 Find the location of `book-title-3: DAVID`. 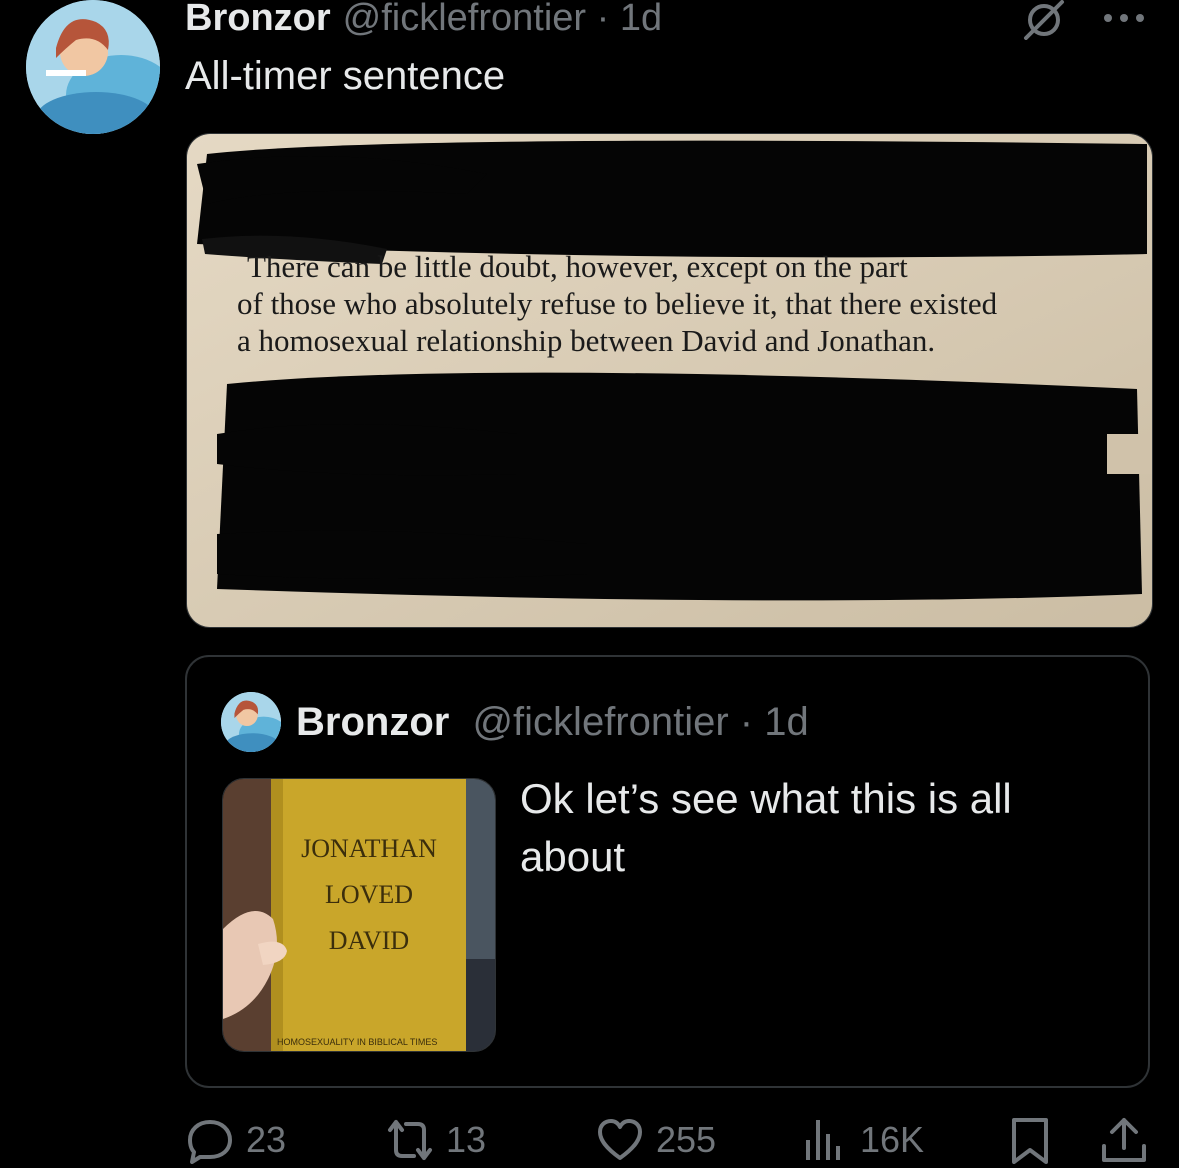

book-title-3: DAVID is located at coordinates (369, 940).